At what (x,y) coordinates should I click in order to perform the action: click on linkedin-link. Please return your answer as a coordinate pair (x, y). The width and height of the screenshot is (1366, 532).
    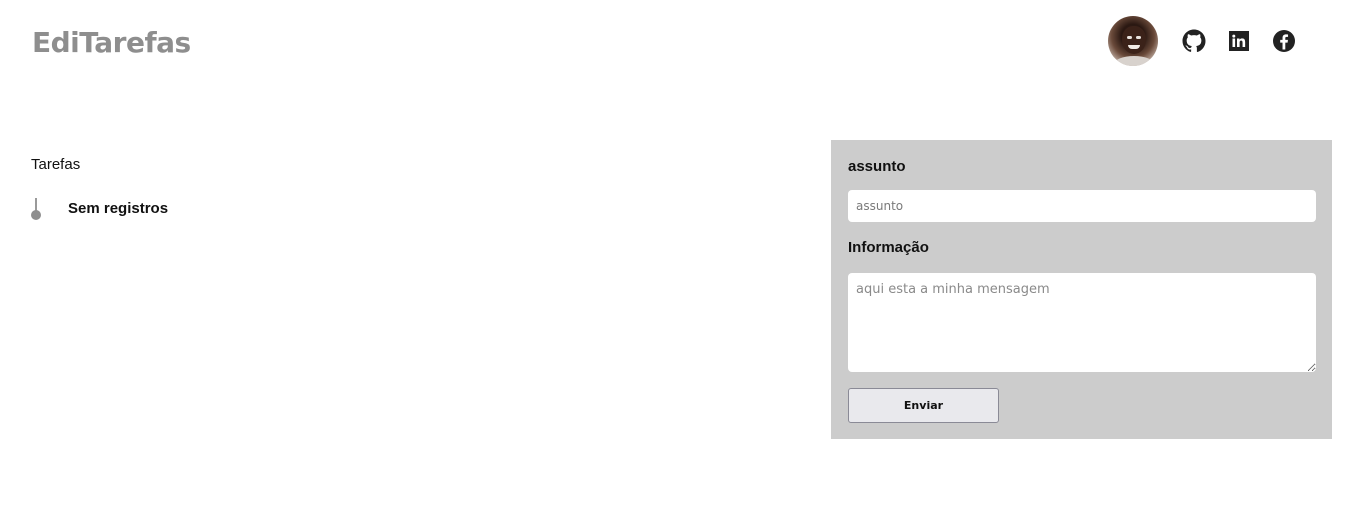
    Looking at the image, I should click on (1239, 41).